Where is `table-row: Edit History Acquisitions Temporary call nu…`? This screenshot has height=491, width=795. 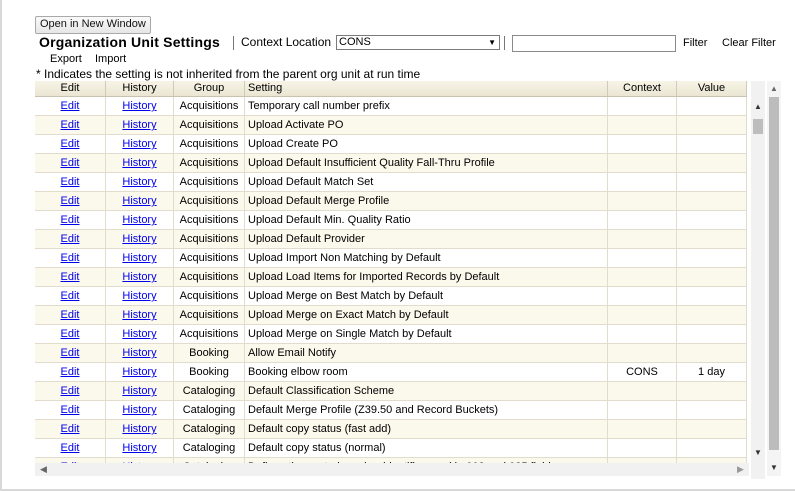
table-row: Edit History Acquisitions Temporary call nu… is located at coordinates (391, 106).